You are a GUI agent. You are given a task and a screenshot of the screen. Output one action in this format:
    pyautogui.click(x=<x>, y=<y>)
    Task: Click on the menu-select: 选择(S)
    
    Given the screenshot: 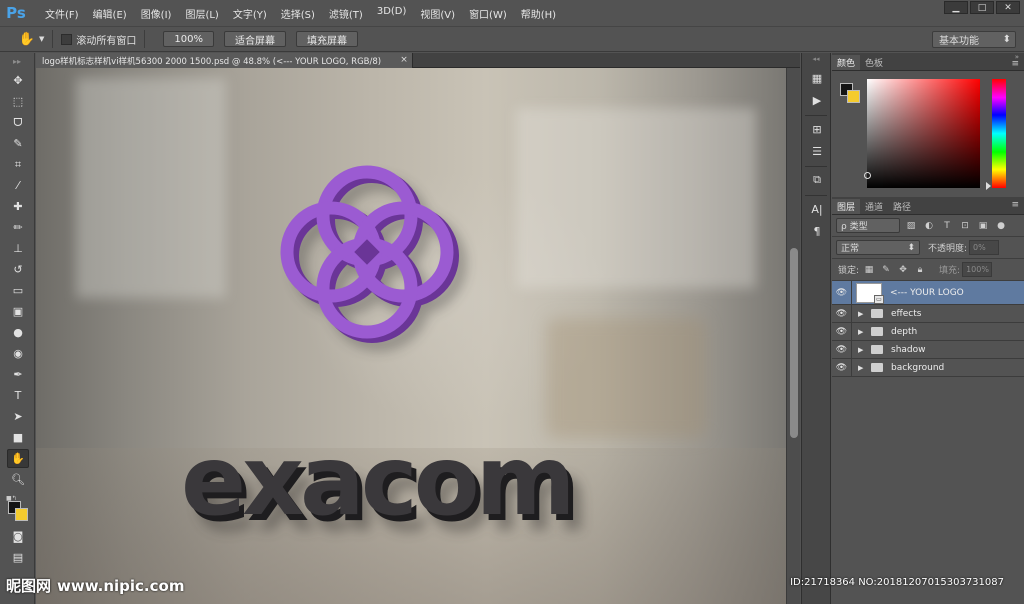 What is the action you would take?
    pyautogui.click(x=298, y=13)
    